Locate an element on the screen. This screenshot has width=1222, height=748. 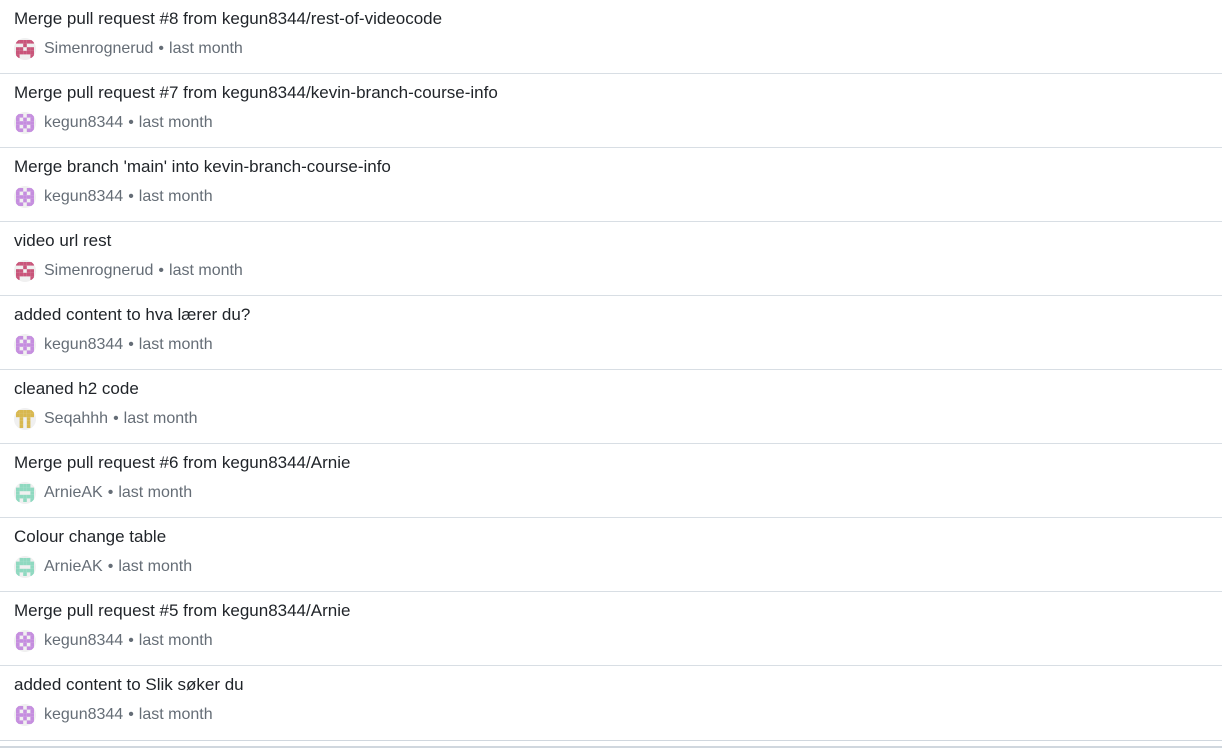
commit-row: Colour change table ArnieAK • last month is located at coordinates (611, 555).